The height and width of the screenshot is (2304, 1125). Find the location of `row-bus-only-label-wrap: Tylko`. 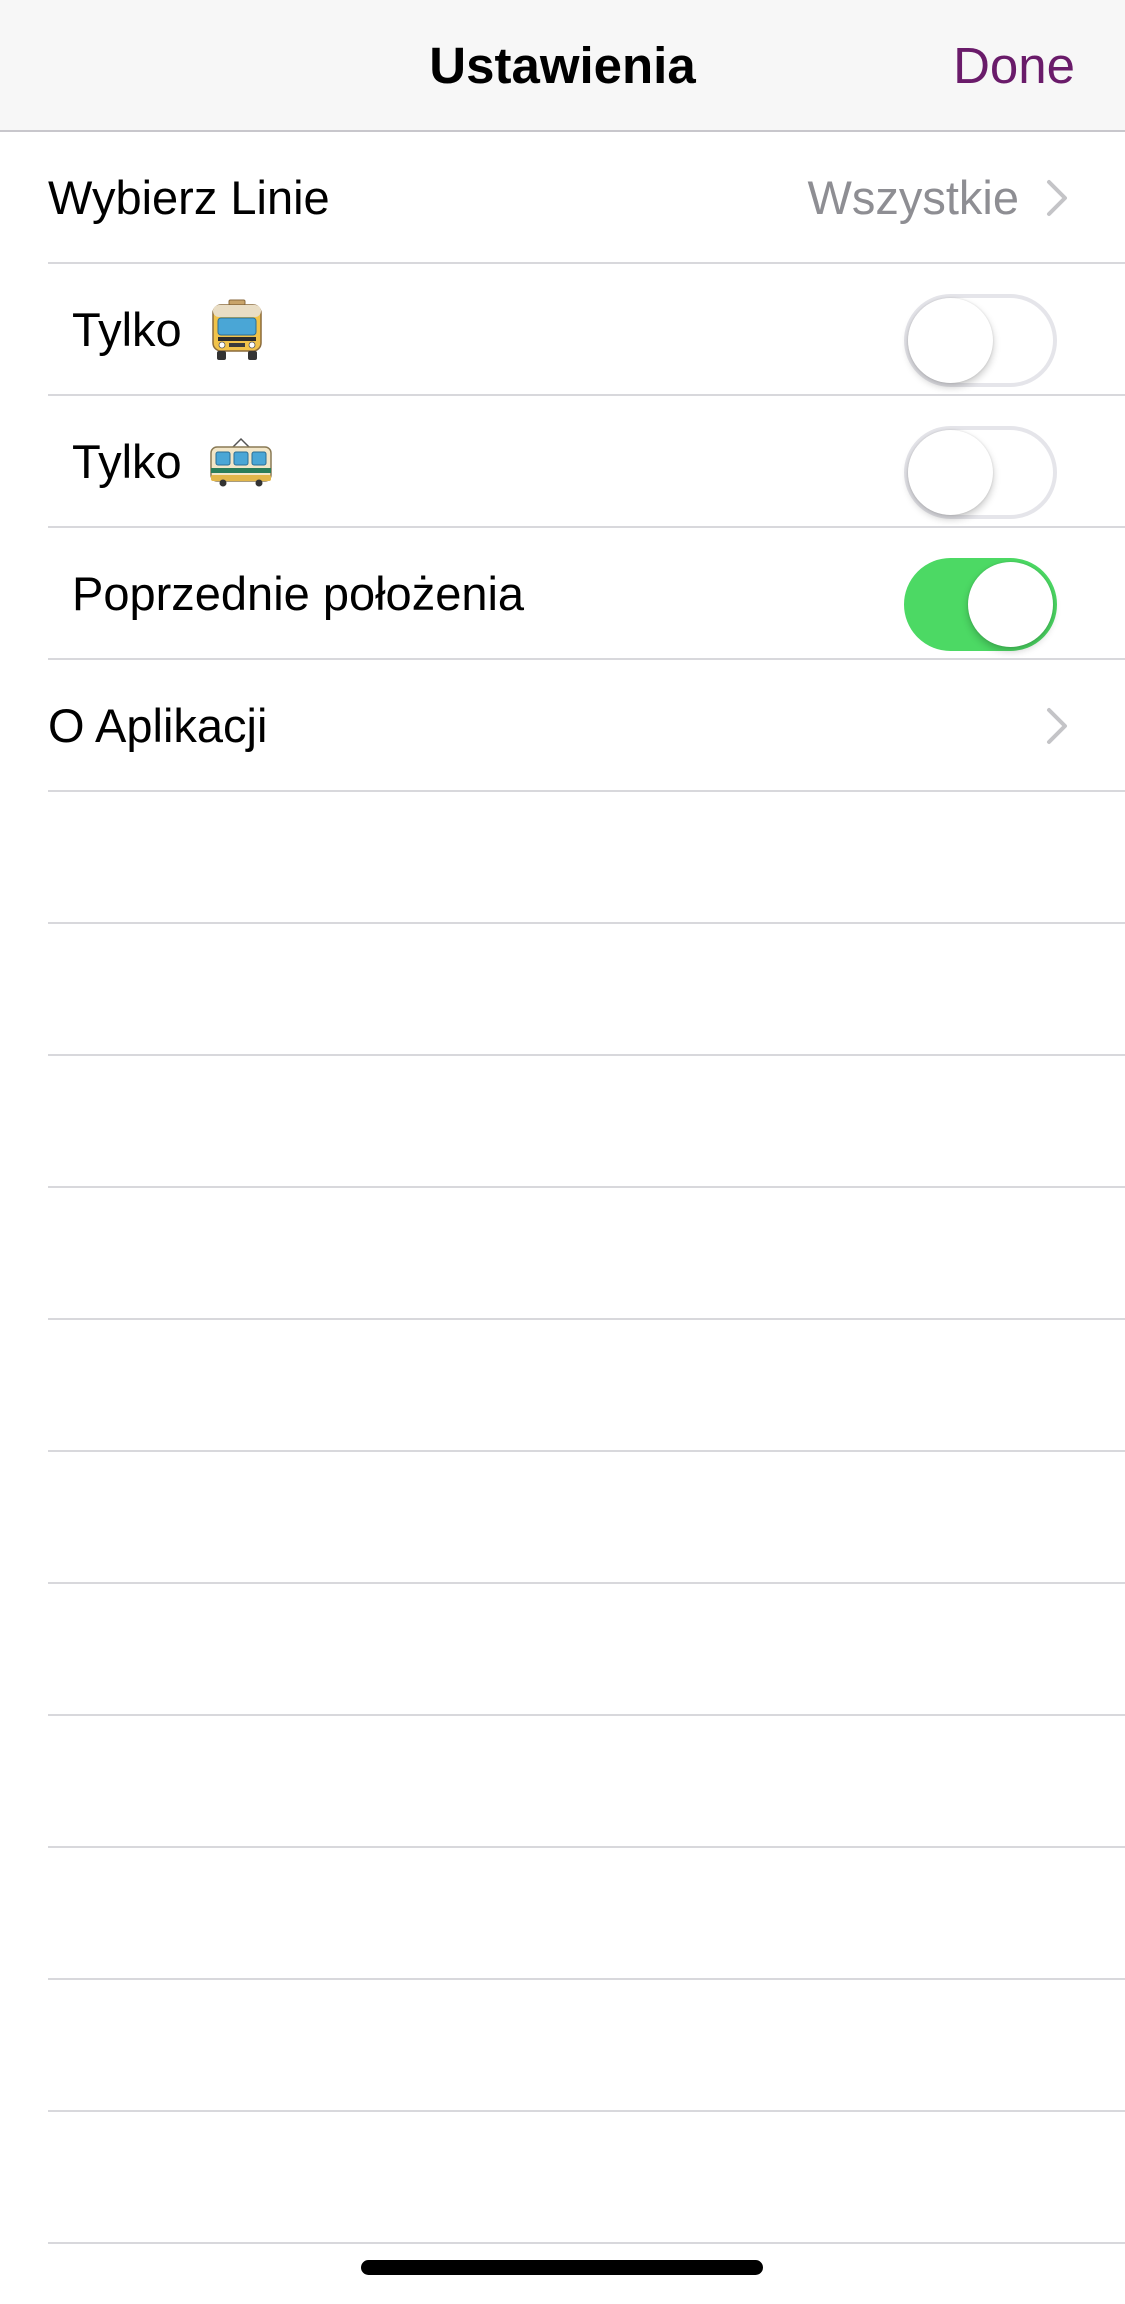

row-bus-only-label-wrap: Tylko is located at coordinates (168, 330).